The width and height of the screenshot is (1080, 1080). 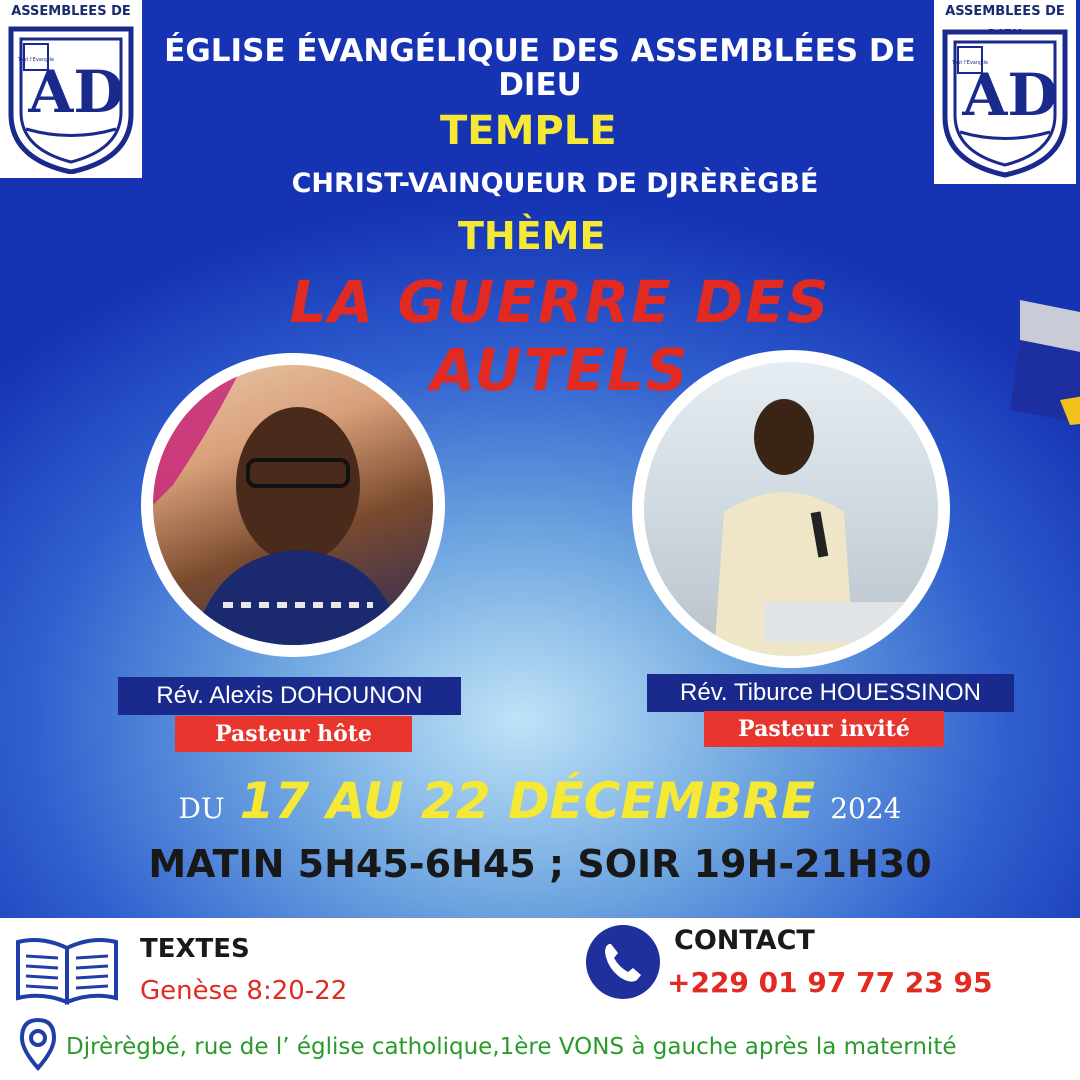 What do you see at coordinates (969, 63) in the screenshot?
I see `logo-motto-right: Tout l'Evangile` at bounding box center [969, 63].